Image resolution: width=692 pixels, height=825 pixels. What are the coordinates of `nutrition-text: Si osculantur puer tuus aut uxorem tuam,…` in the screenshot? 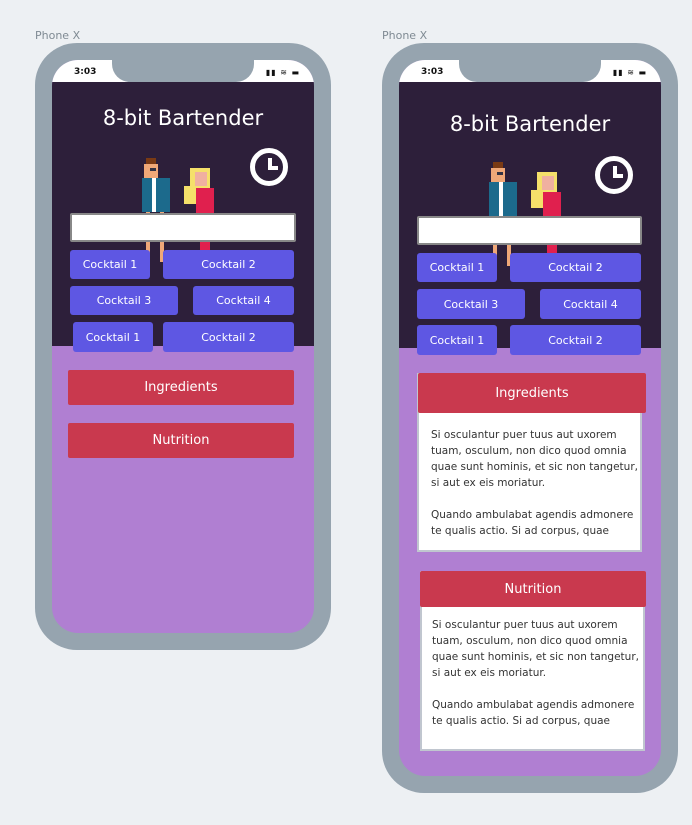 It's located at (535, 649).